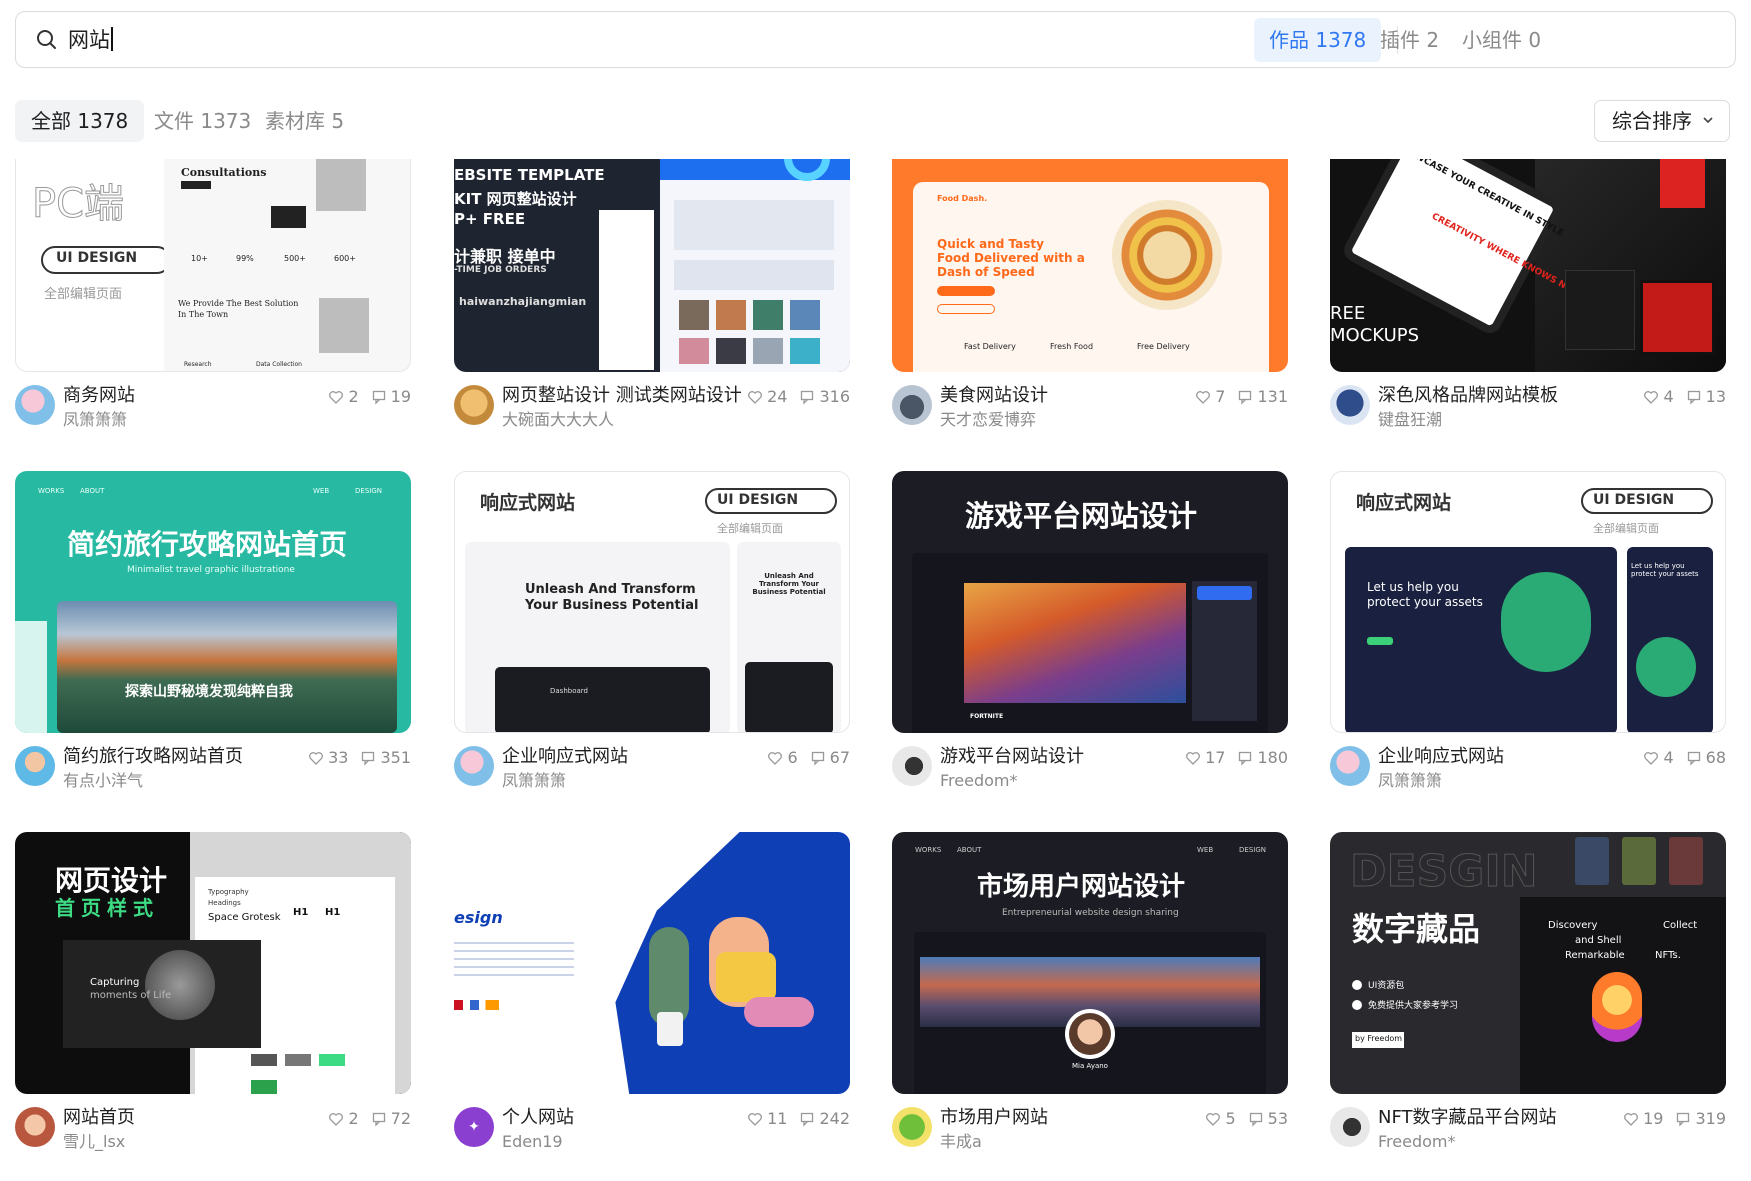 Image resolution: width=1751 pixels, height=1181 pixels. Describe the element at coordinates (652, 1125) in the screenshot. I see `card-meta: ✦ 个人网站 Eden19 11 242` at that location.